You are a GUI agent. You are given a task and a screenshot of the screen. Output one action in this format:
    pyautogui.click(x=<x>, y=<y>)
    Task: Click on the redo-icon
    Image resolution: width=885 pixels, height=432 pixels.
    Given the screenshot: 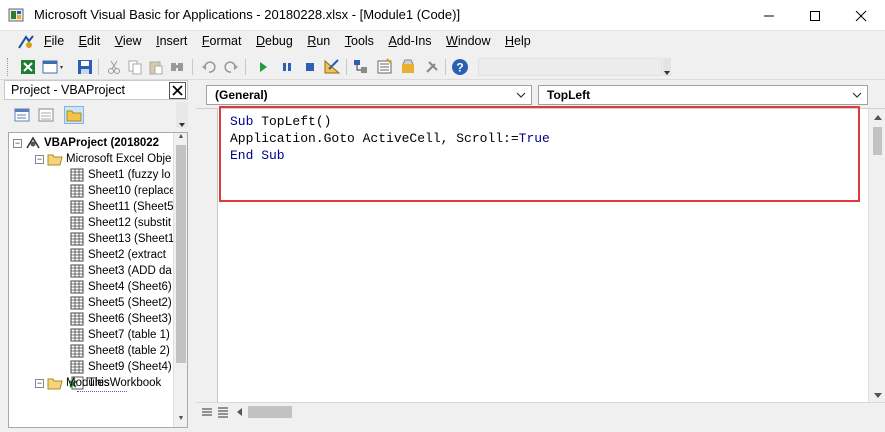 What is the action you would take?
    pyautogui.click(x=231, y=67)
    